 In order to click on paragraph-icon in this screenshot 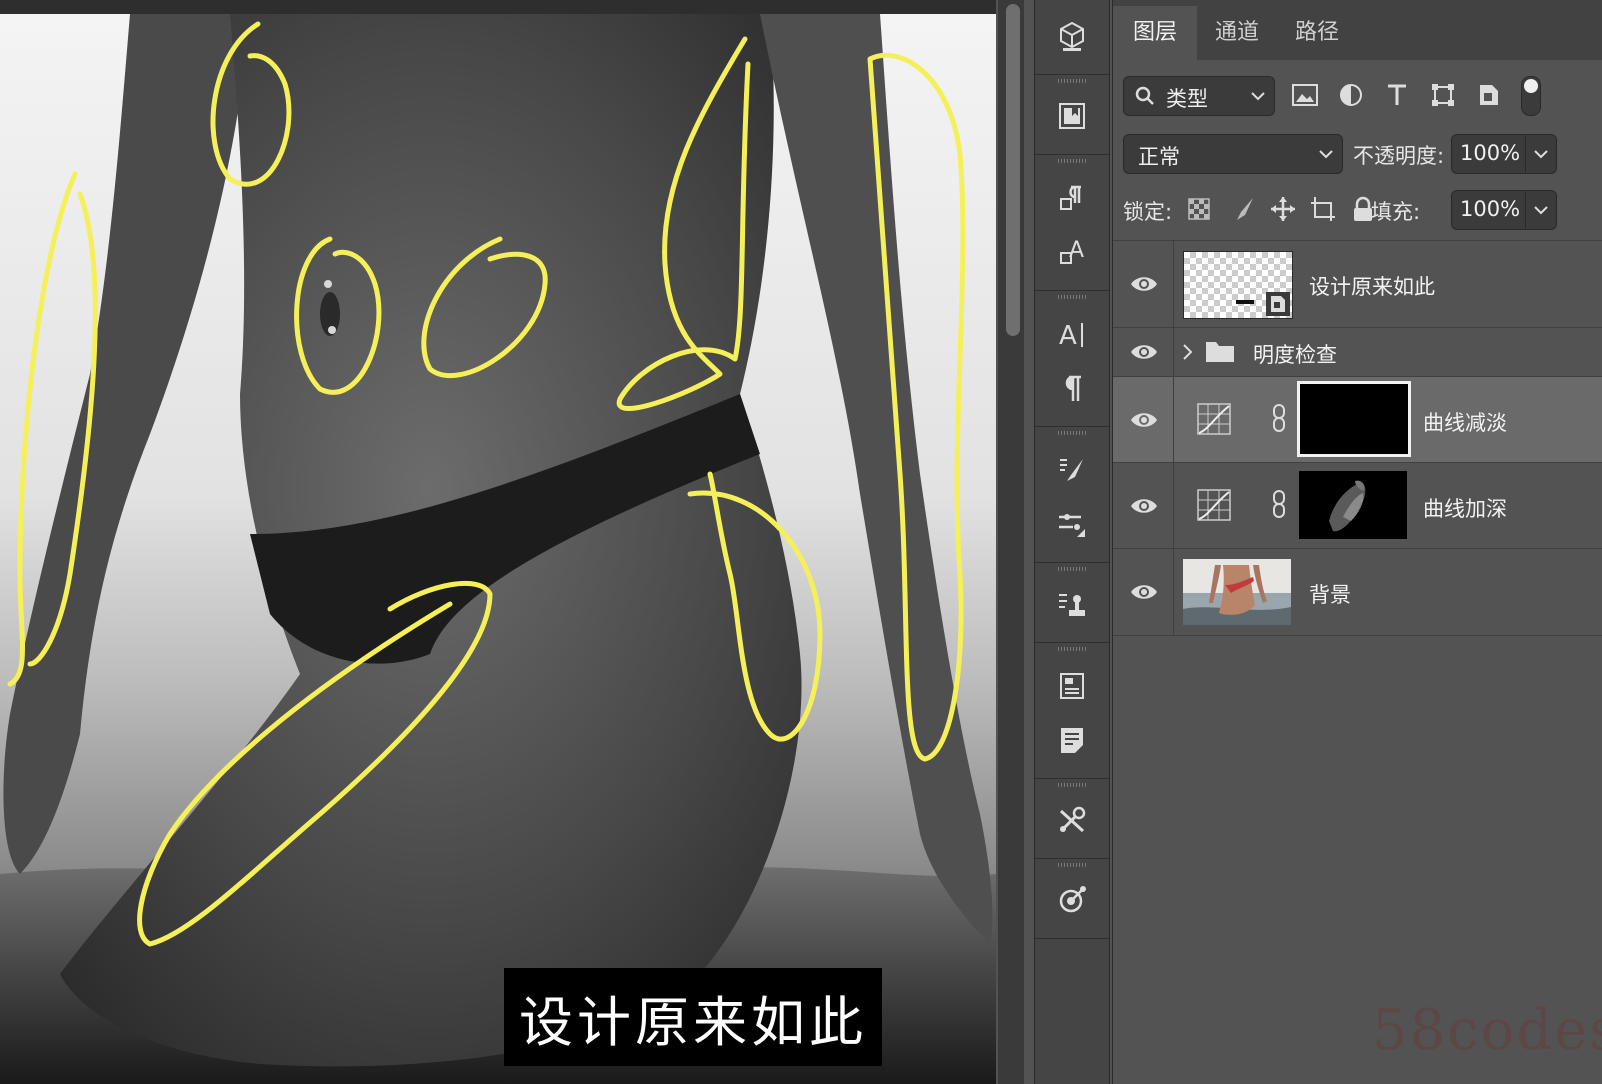, I will do `click(1072, 388)`.